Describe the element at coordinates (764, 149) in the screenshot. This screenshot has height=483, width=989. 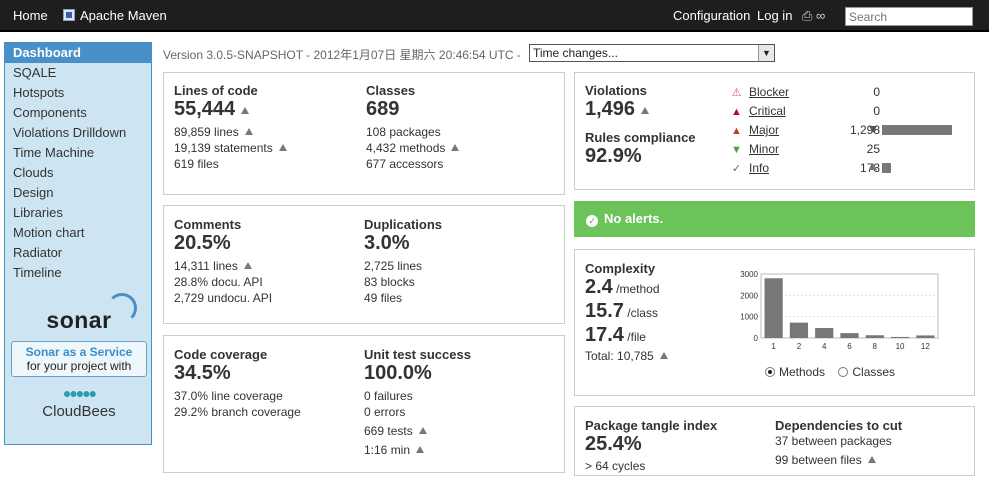
I see `minor-link: Minor` at that location.